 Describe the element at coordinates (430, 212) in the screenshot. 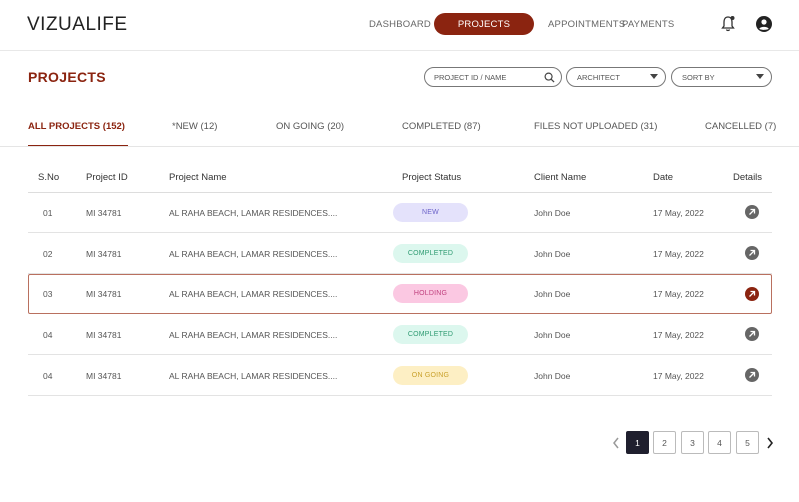

I see `status-badge: NEW` at that location.